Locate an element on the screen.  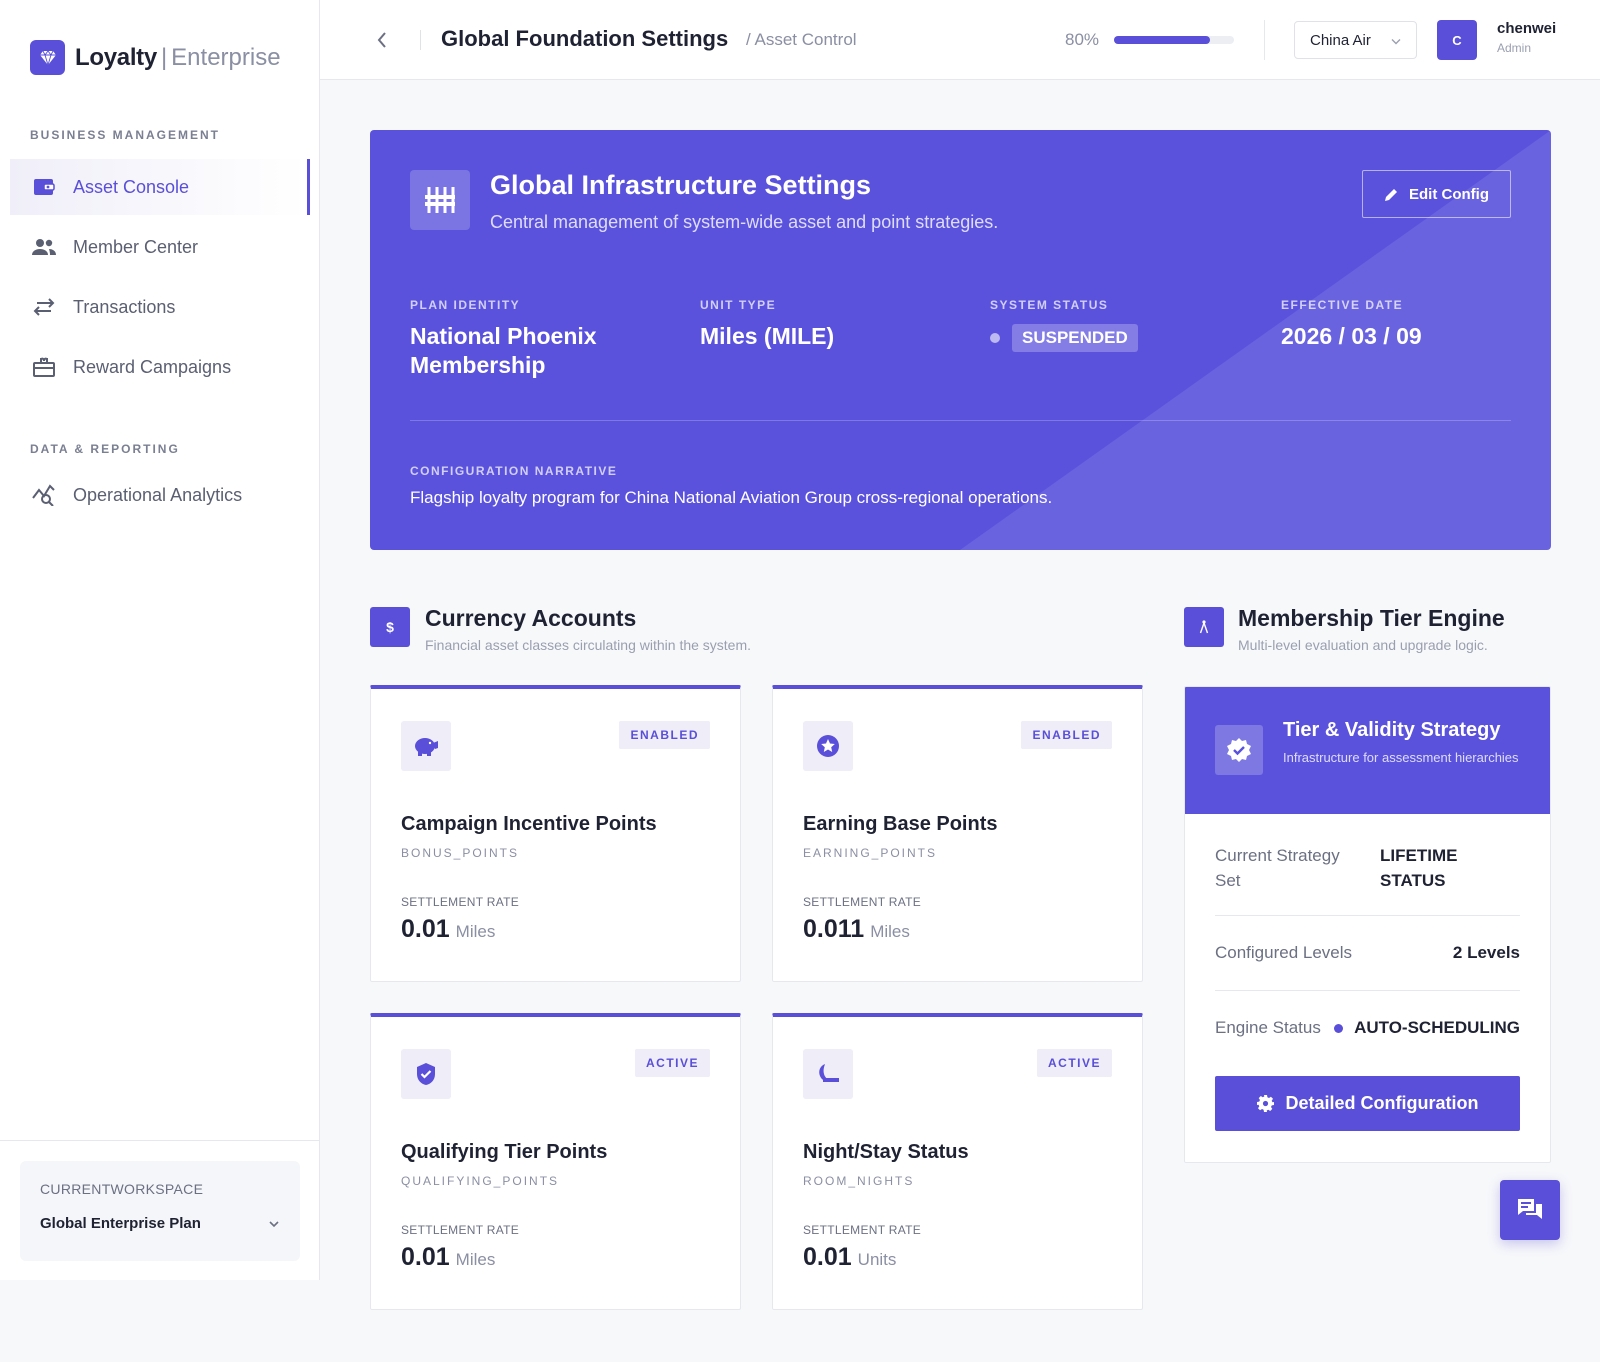
tier-section-title: Membership Tier Engine is located at coordinates (1371, 618).